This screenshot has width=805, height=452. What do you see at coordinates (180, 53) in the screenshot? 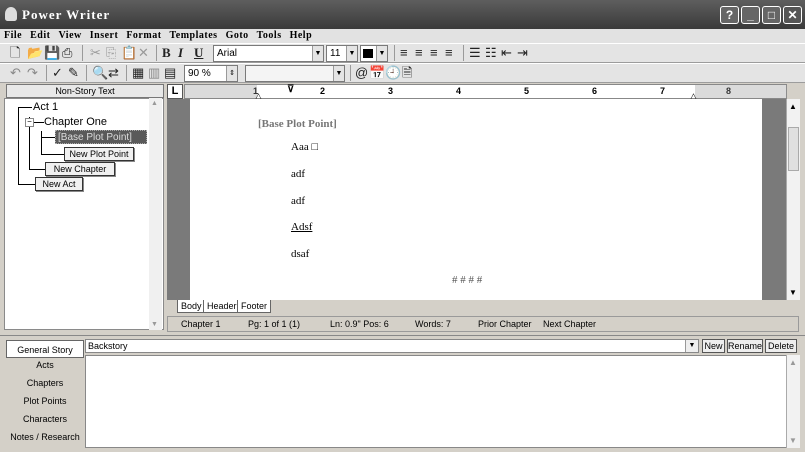
I see `italic-button: I` at bounding box center [180, 53].